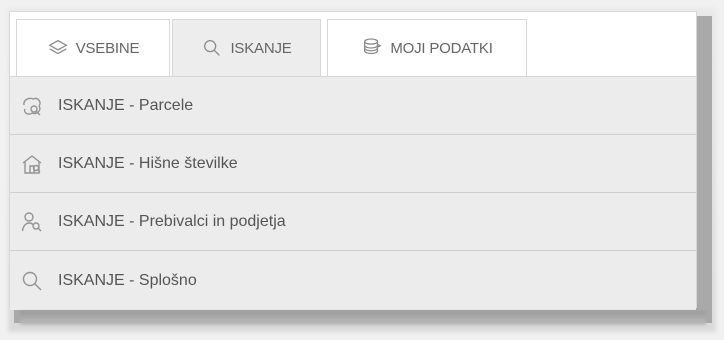  I want to click on tab-moji-podatki: MOJI PODATKI, so click(427, 47).